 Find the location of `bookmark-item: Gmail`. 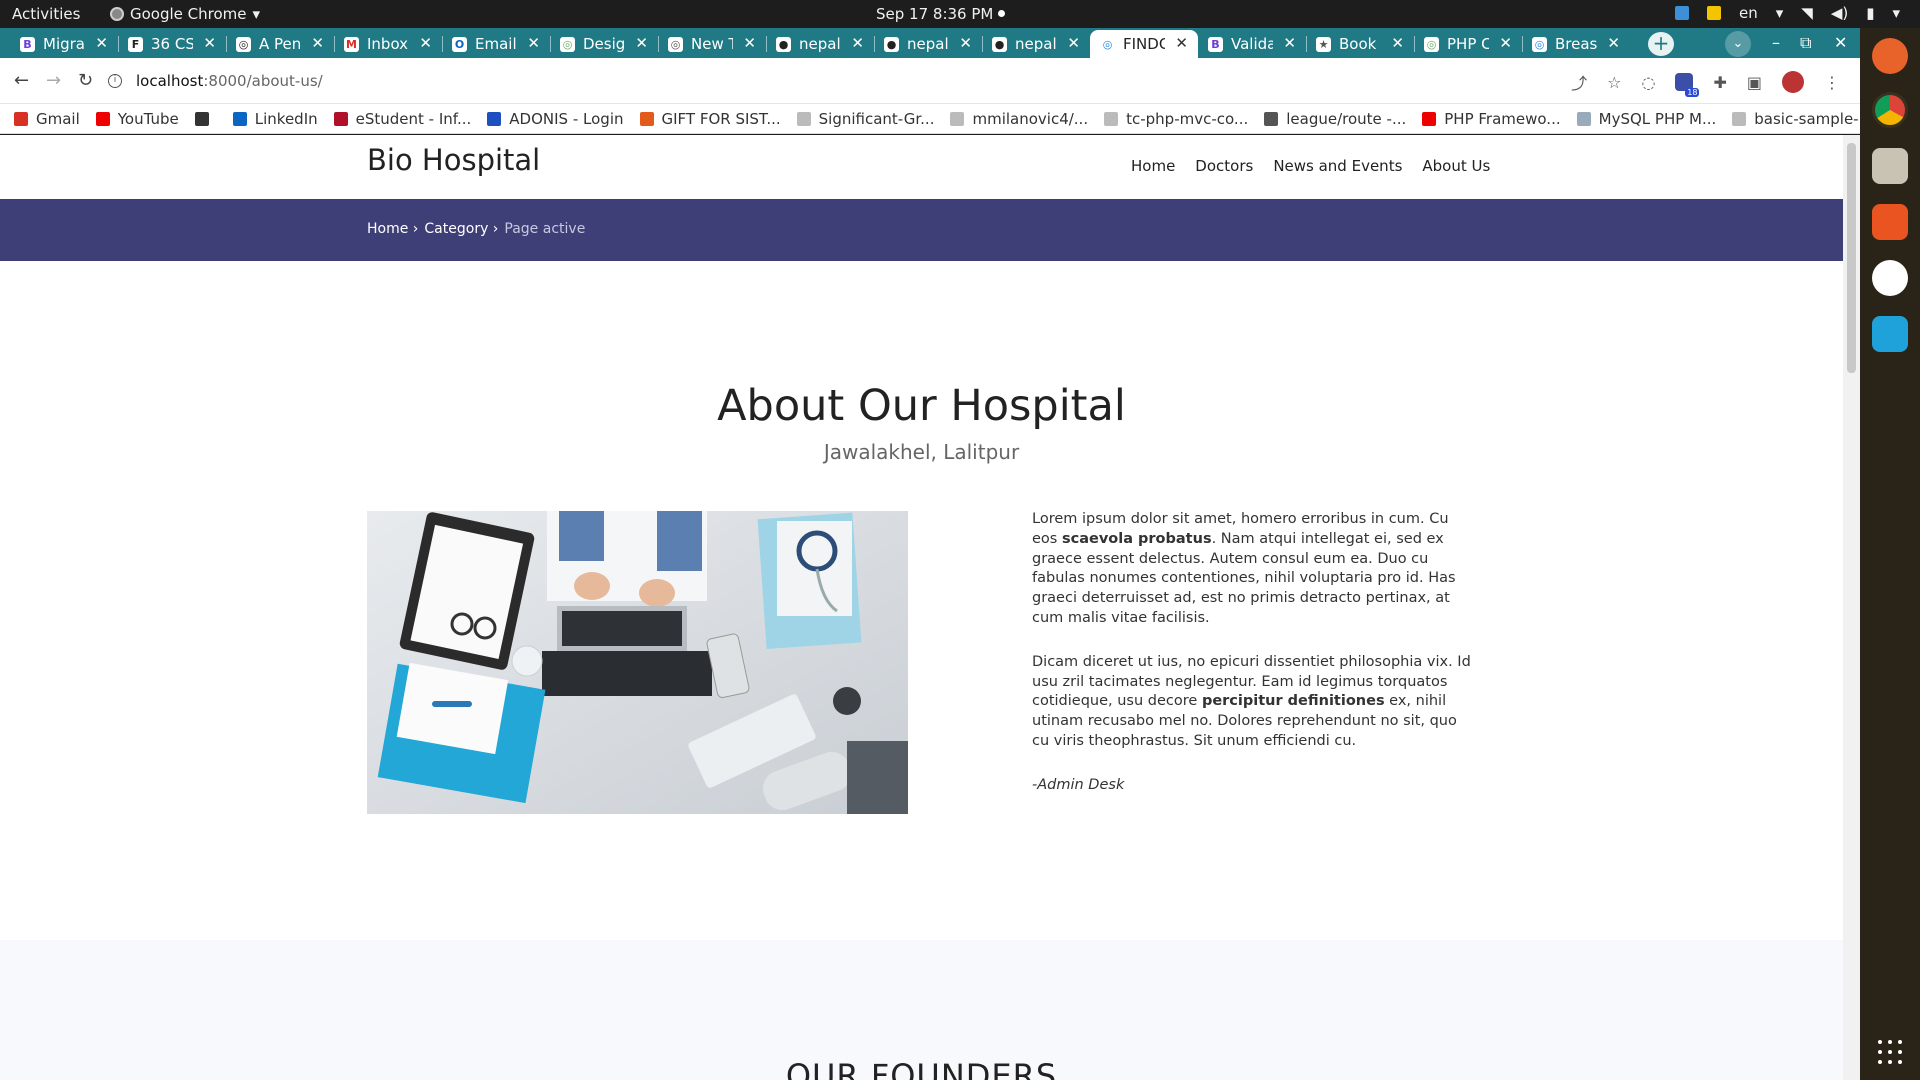

bookmark-item: Gmail is located at coordinates (47, 119).